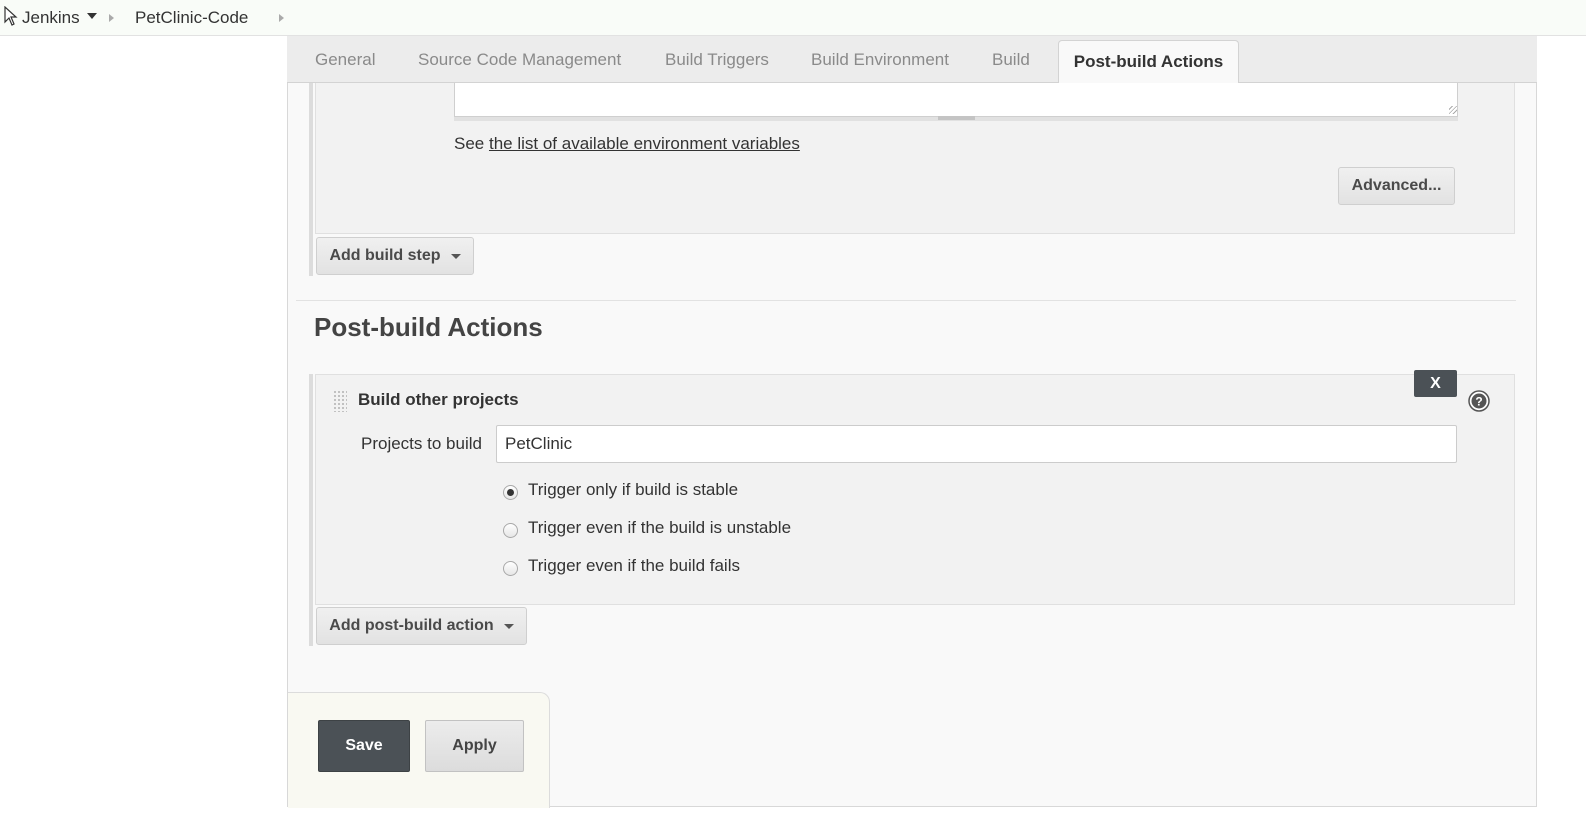 This screenshot has height=839, width=1586. Describe the element at coordinates (474, 746) in the screenshot. I see `apply-button: Apply` at that location.